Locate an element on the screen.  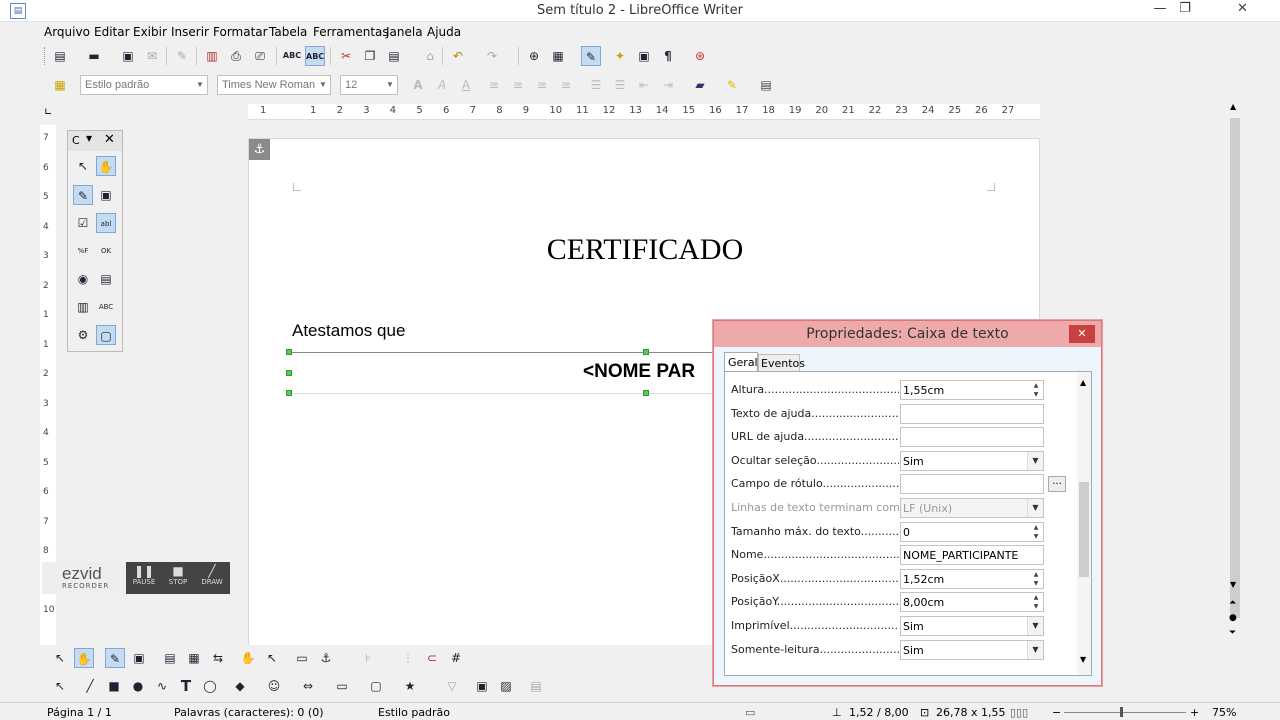
open-folder-icon: ▬ is located at coordinates (94, 56).